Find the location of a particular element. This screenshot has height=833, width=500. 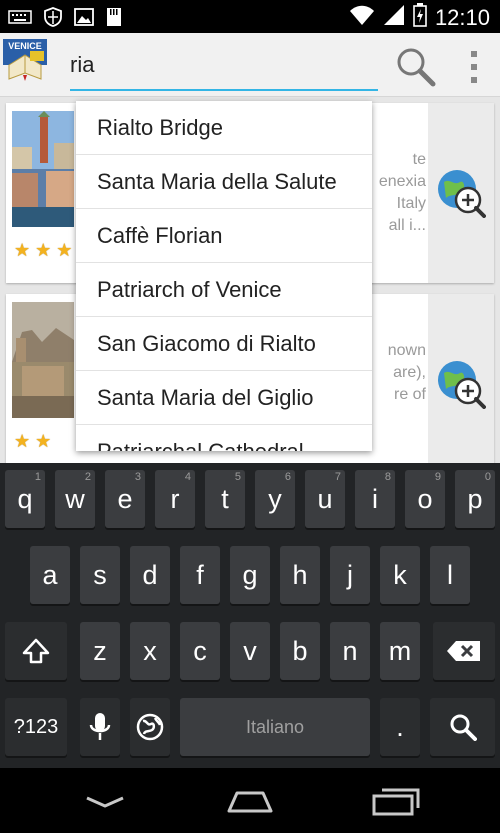

recent-apps-icon is located at coordinates (396, 802).